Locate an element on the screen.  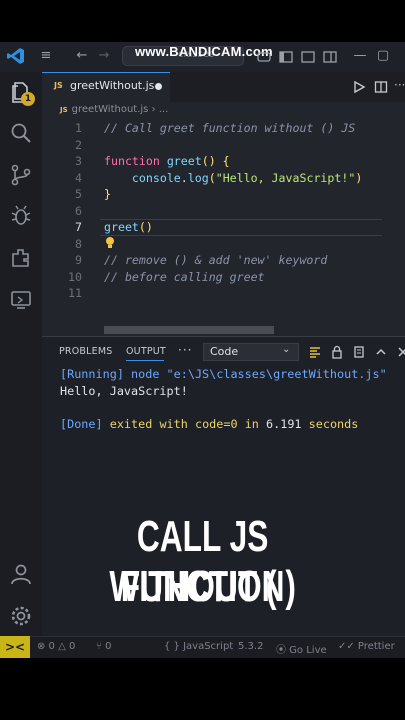
output-result-text: Hello, JavaScript! is located at coordinates (124, 391).